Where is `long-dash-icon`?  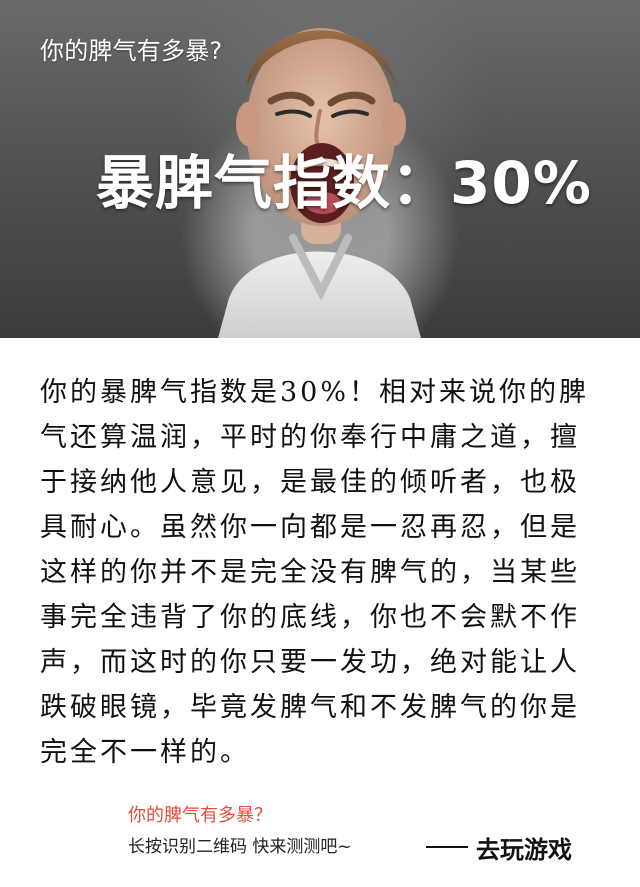
long-dash-icon is located at coordinates (447, 847).